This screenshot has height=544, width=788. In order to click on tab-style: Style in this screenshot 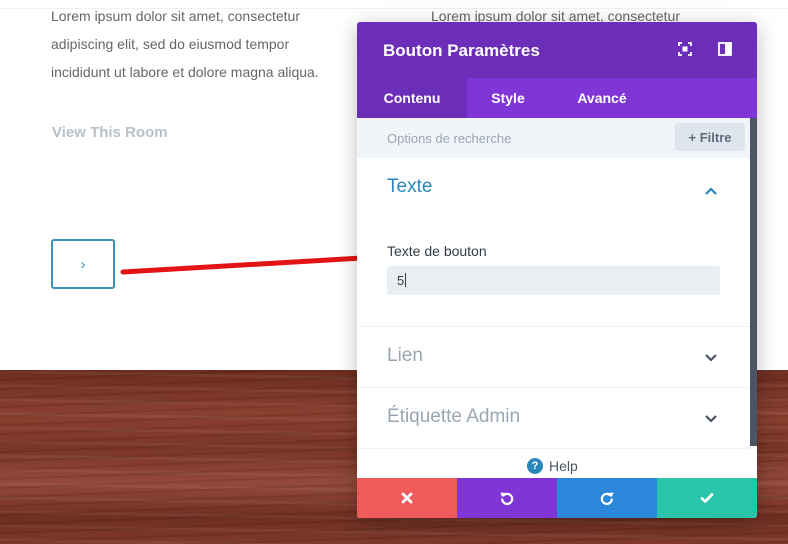, I will do `click(508, 98)`.